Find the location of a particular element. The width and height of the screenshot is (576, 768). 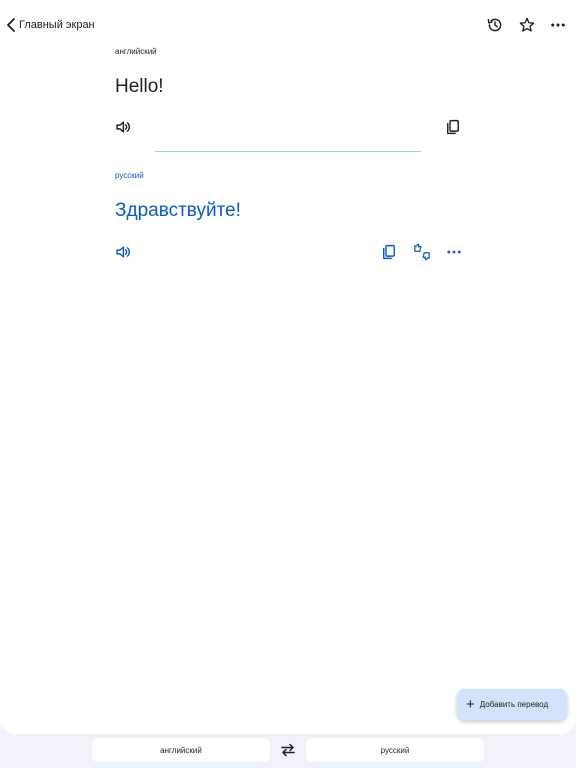

add-translation-label: Добавить перевод is located at coordinates (514, 704).